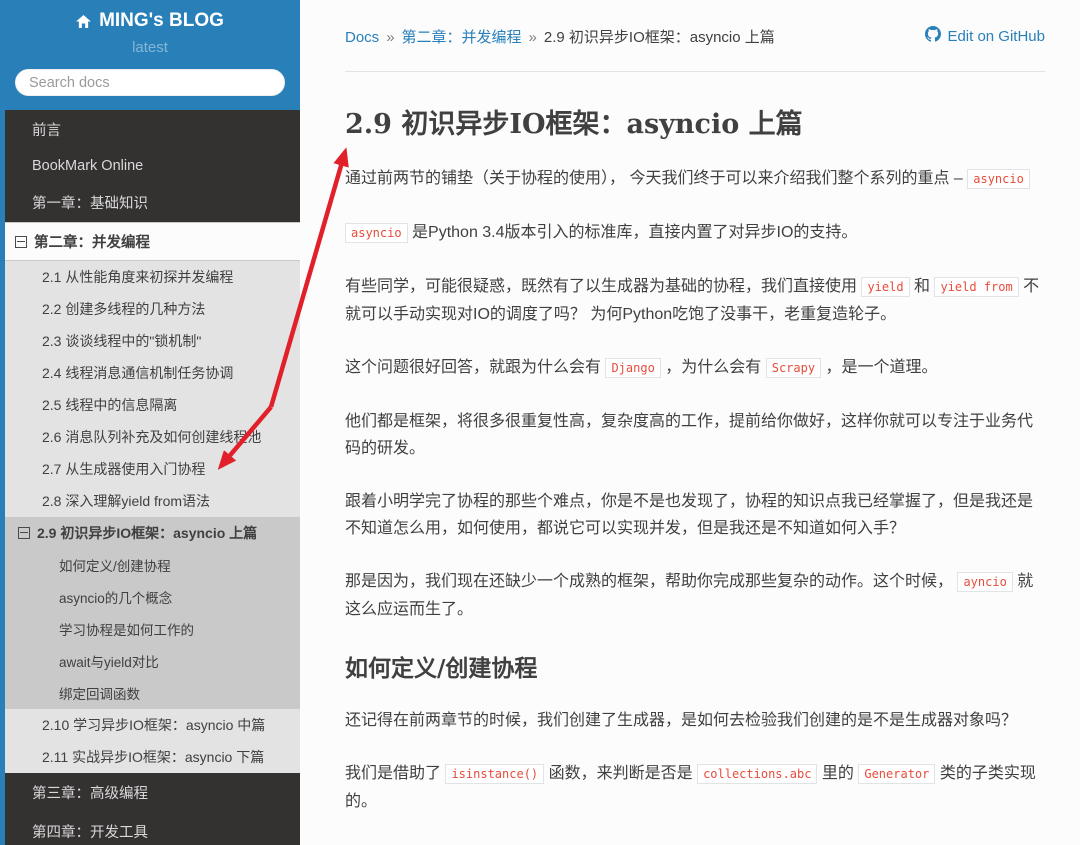 Image resolution: width=1080 pixels, height=845 pixels. What do you see at coordinates (152, 437) in the screenshot?
I see `sidebar-item: 2.6 消息队列补充及如何创建线程池` at bounding box center [152, 437].